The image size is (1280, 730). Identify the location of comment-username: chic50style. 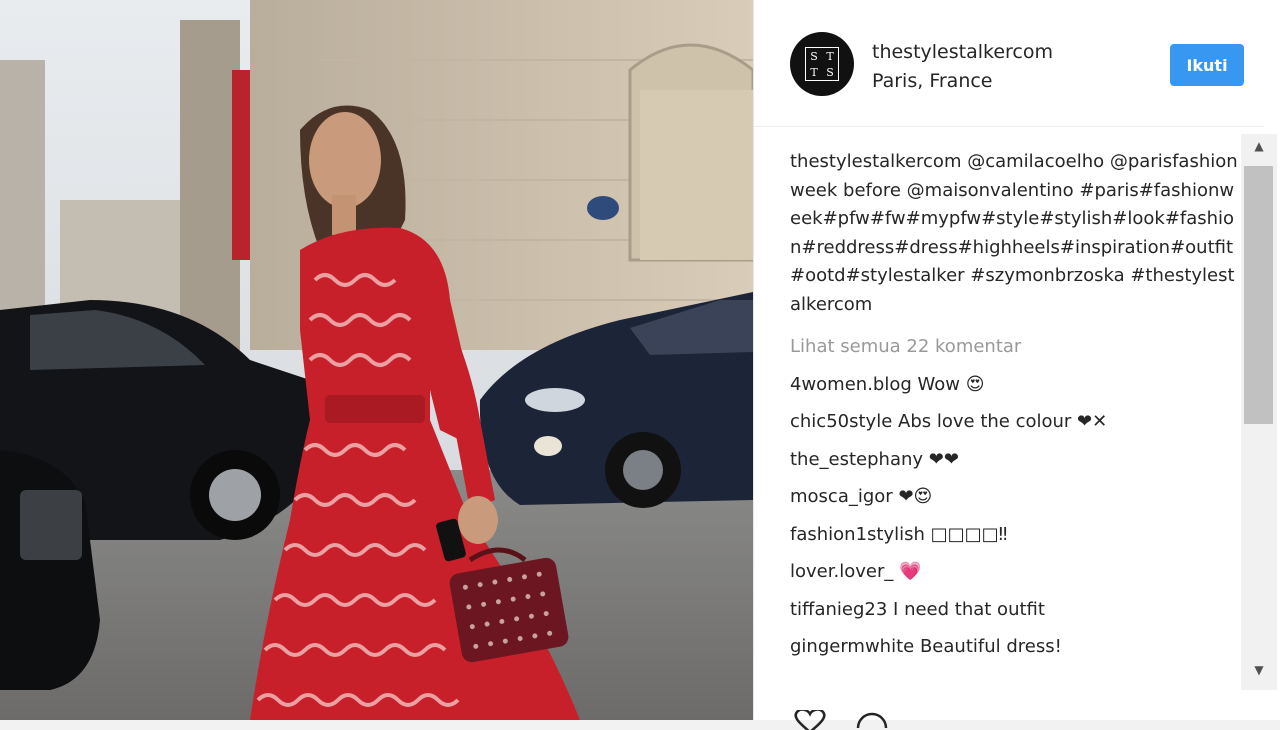
(841, 421).